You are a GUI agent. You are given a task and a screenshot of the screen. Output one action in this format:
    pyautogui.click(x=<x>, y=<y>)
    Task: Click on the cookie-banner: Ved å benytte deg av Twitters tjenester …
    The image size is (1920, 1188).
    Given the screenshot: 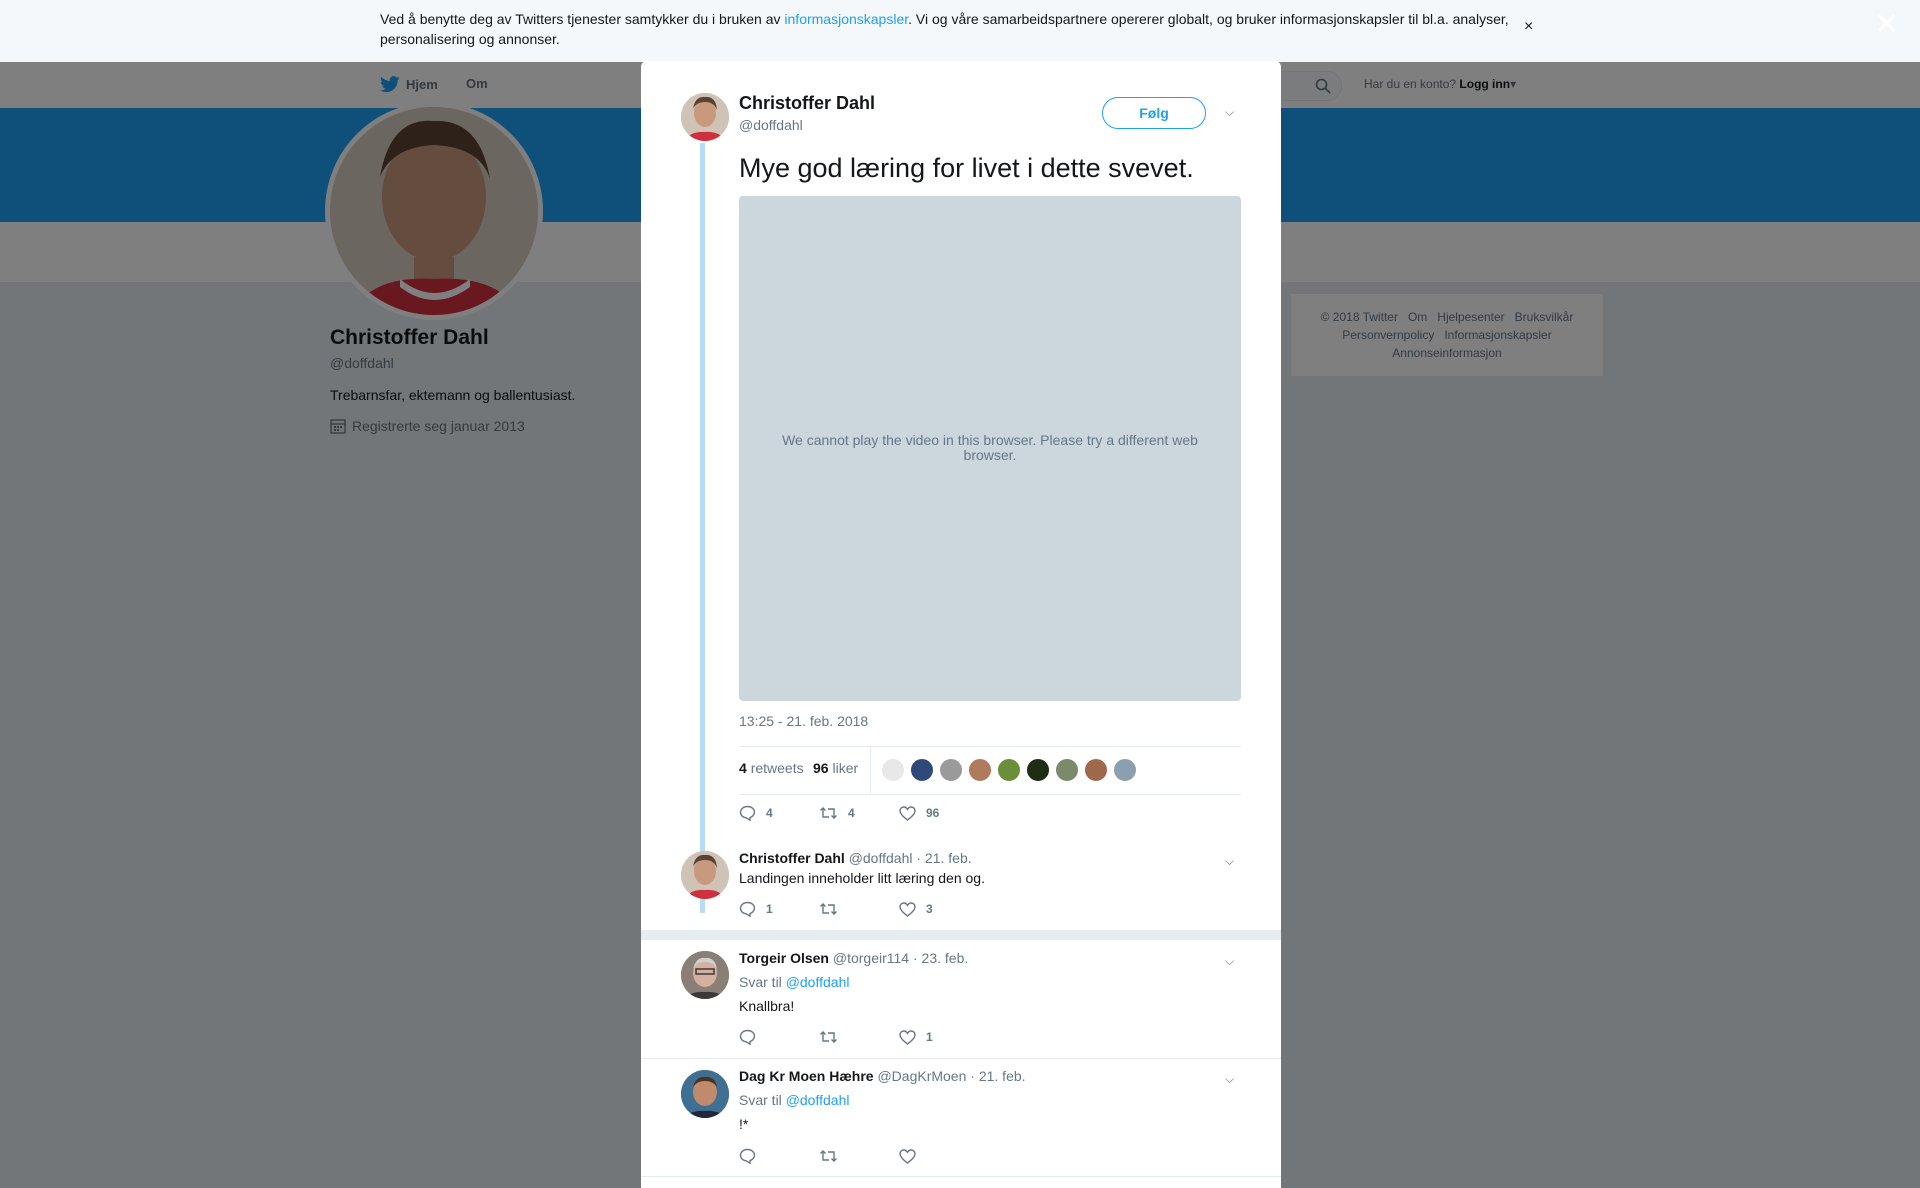 What is the action you would take?
    pyautogui.click(x=960, y=31)
    